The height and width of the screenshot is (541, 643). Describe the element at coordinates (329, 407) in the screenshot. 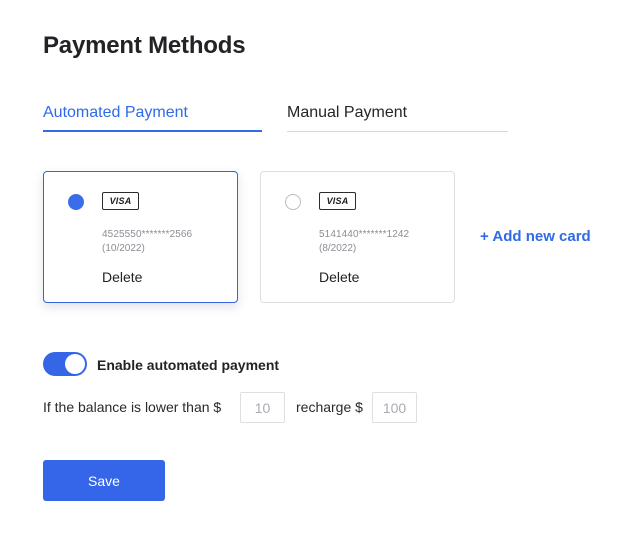

I see `recharge-label: recharge $` at that location.